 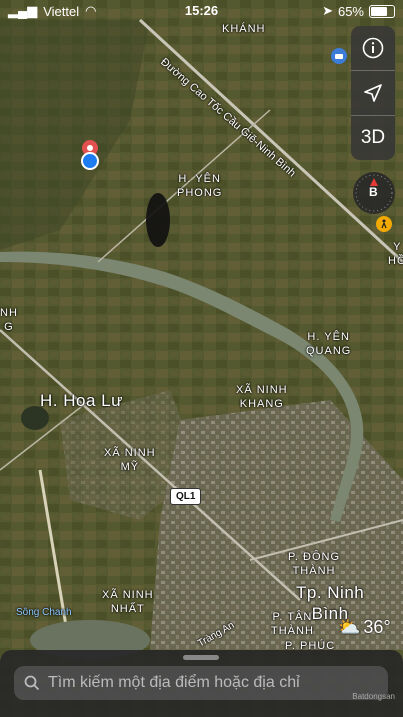 I want to click on place-label-yen-edge: Y HỒ, so click(x=395, y=254).